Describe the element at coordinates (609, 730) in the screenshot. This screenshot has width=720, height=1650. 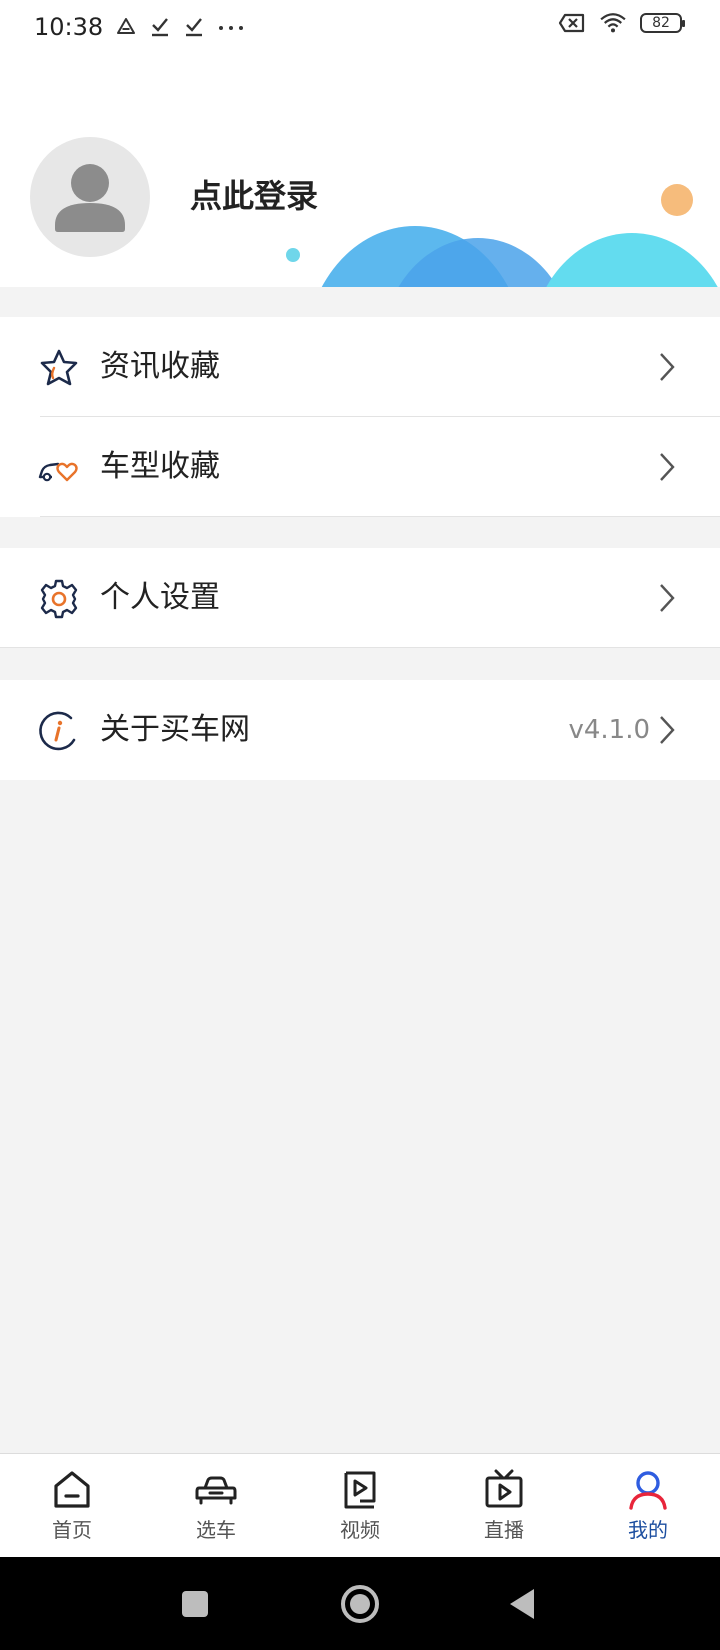
I see `app-version: v4.1.0` at that location.